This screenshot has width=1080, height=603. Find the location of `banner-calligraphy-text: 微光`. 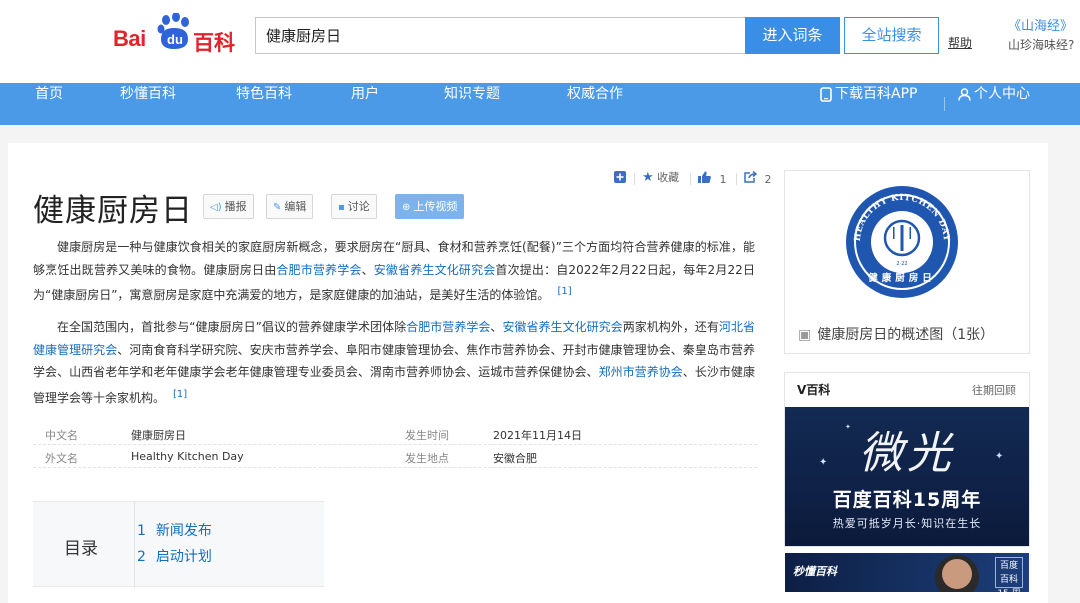

banner-calligraphy-text: 微光 is located at coordinates (907, 453).